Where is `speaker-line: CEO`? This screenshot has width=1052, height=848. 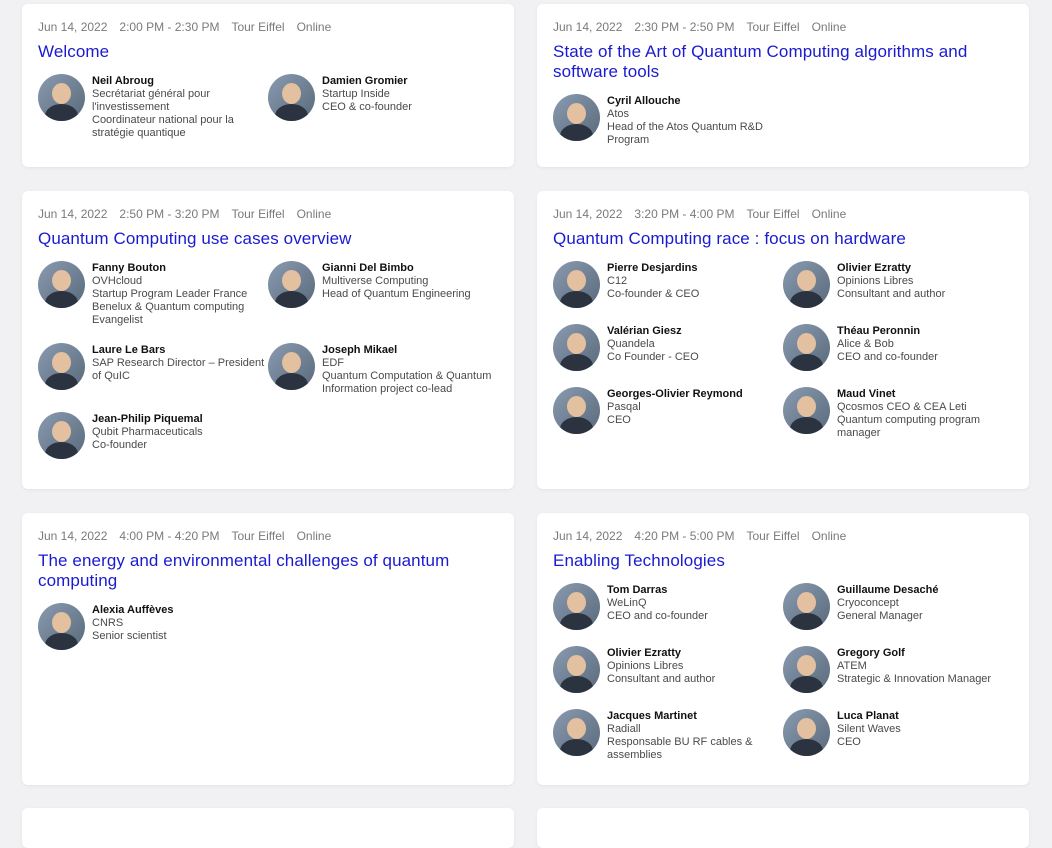
speaker-line: CEO is located at coordinates (619, 420).